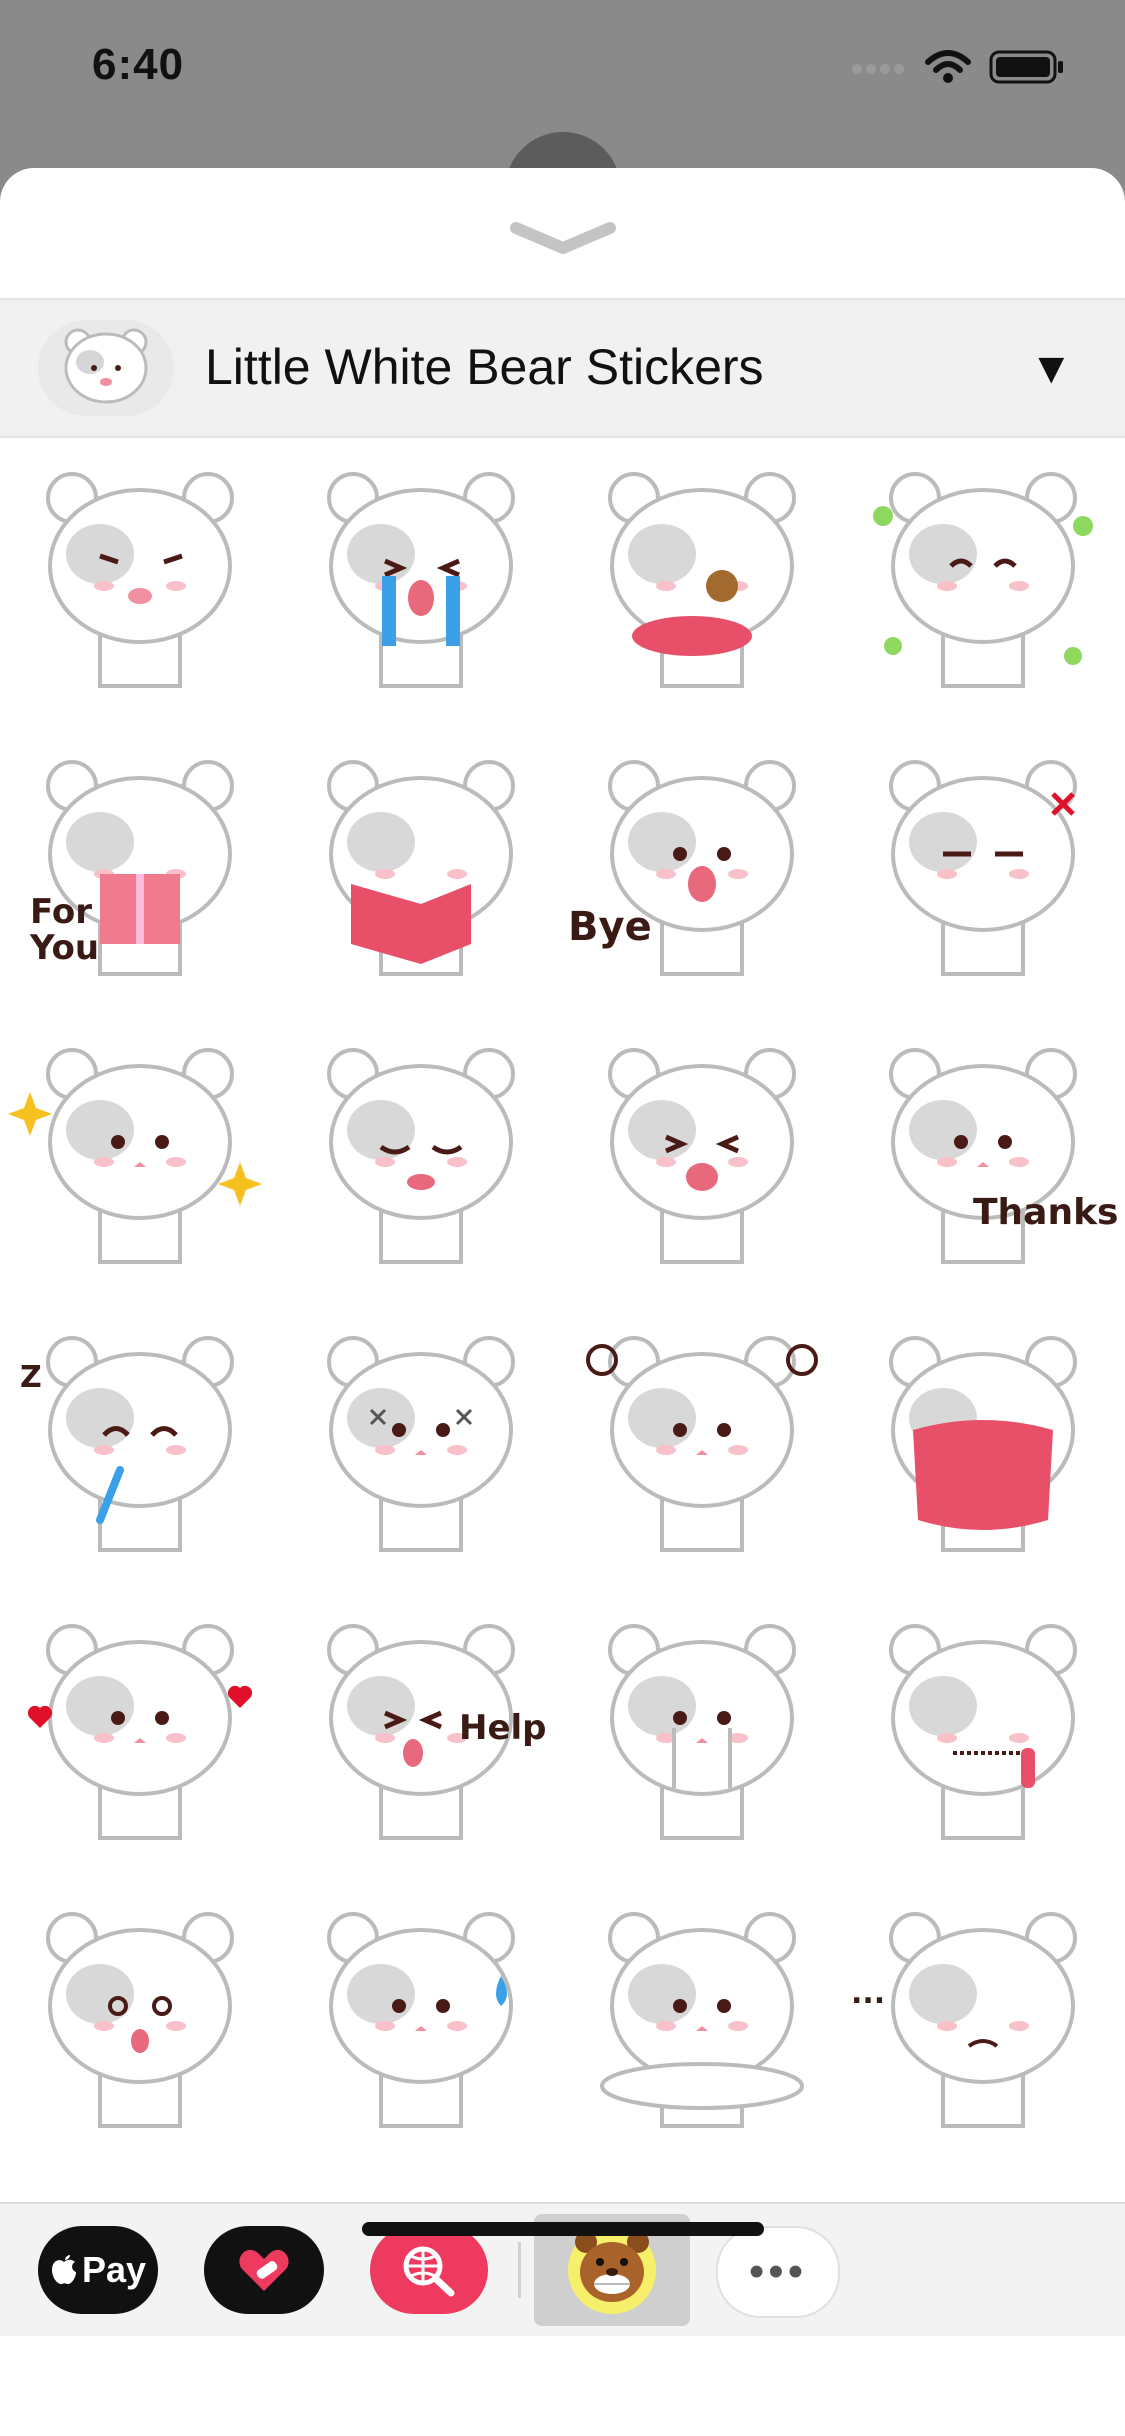 This screenshot has width=1125, height=2436. What do you see at coordinates (138, 64) in the screenshot?
I see `status-time: 6:40` at bounding box center [138, 64].